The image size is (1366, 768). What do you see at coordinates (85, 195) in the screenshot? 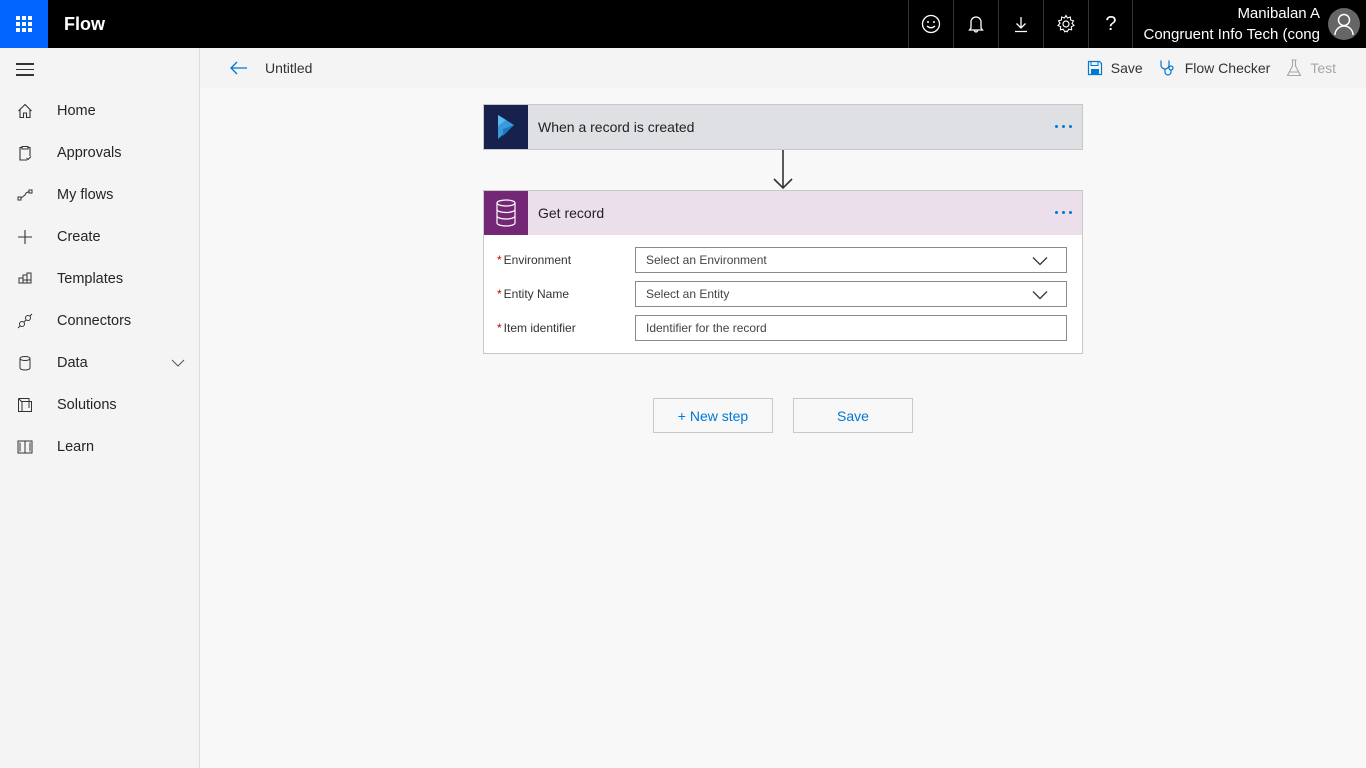
I see `sidebar-item-label: My flows` at bounding box center [85, 195].